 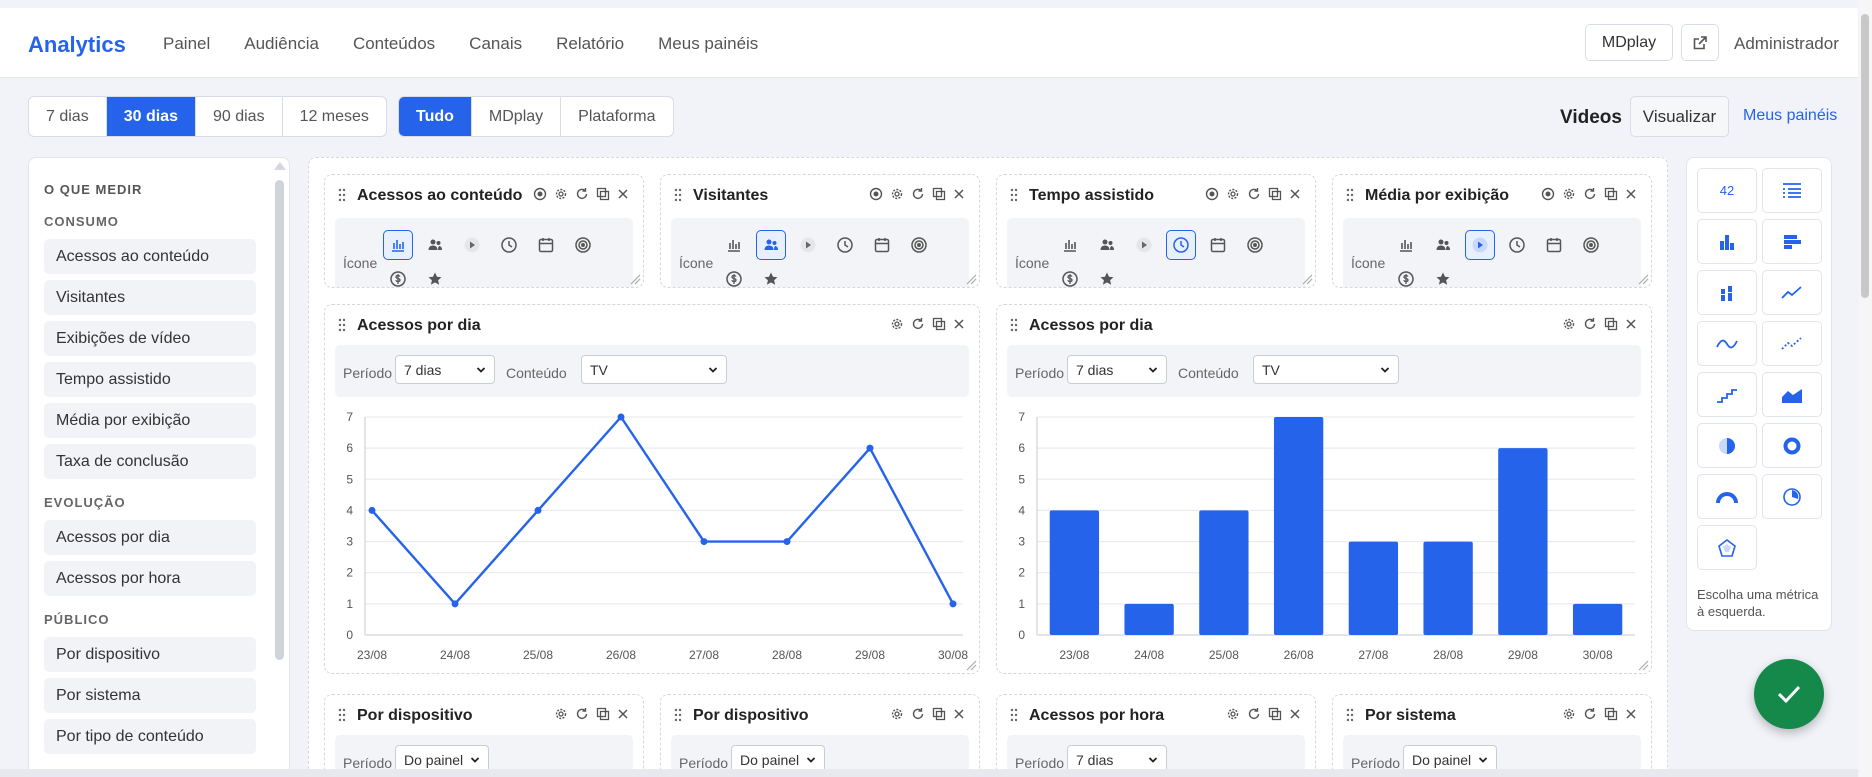 What do you see at coordinates (1727, 547) in the screenshot?
I see `palette-radar` at bounding box center [1727, 547].